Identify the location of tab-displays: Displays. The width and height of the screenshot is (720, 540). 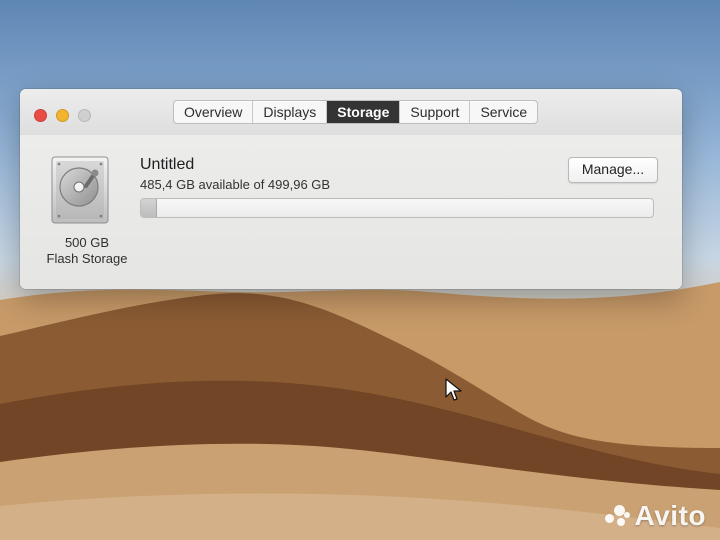
(290, 112).